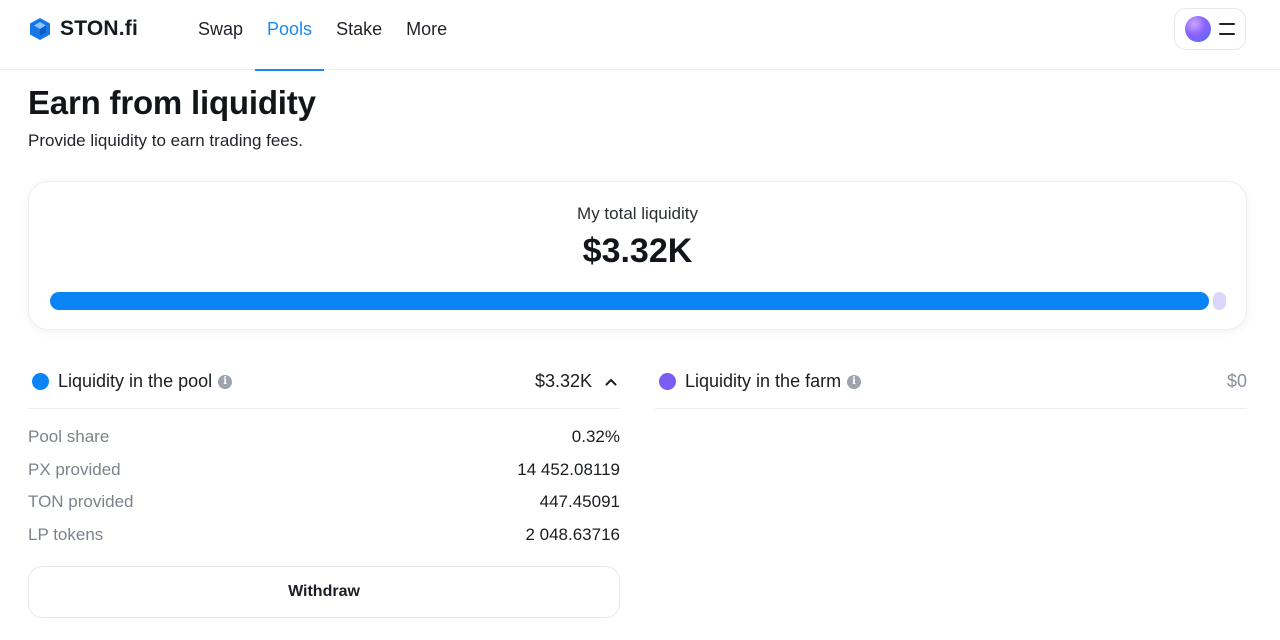  Describe the element at coordinates (359, 35) in the screenshot. I see `nav-stake: Stake` at that location.